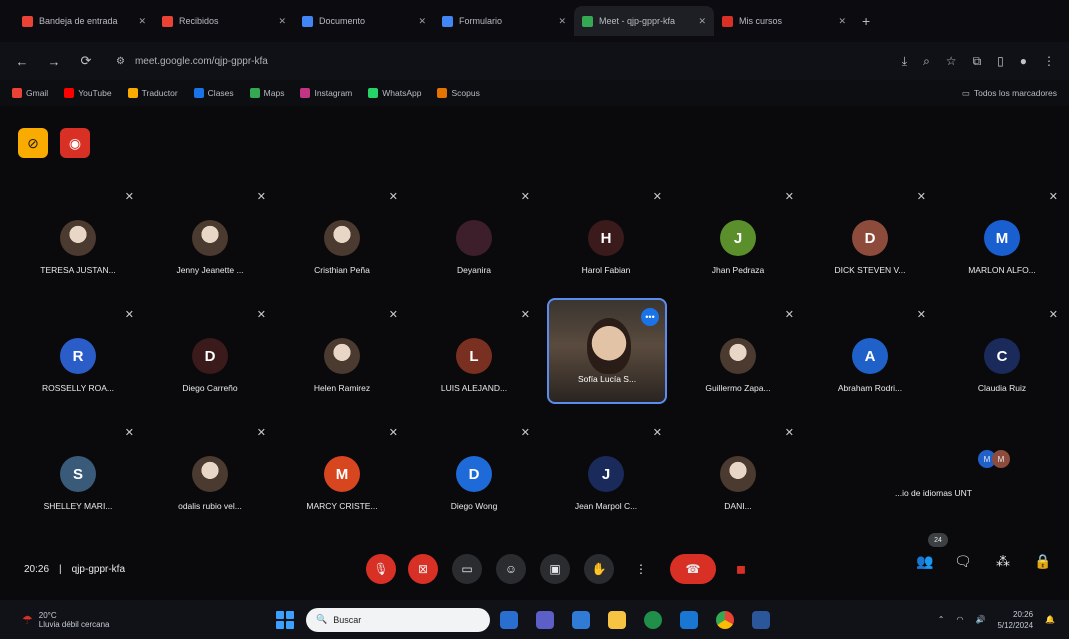 This screenshot has width=1069, height=639. I want to click on volume-icon: 🔊, so click(980, 619).